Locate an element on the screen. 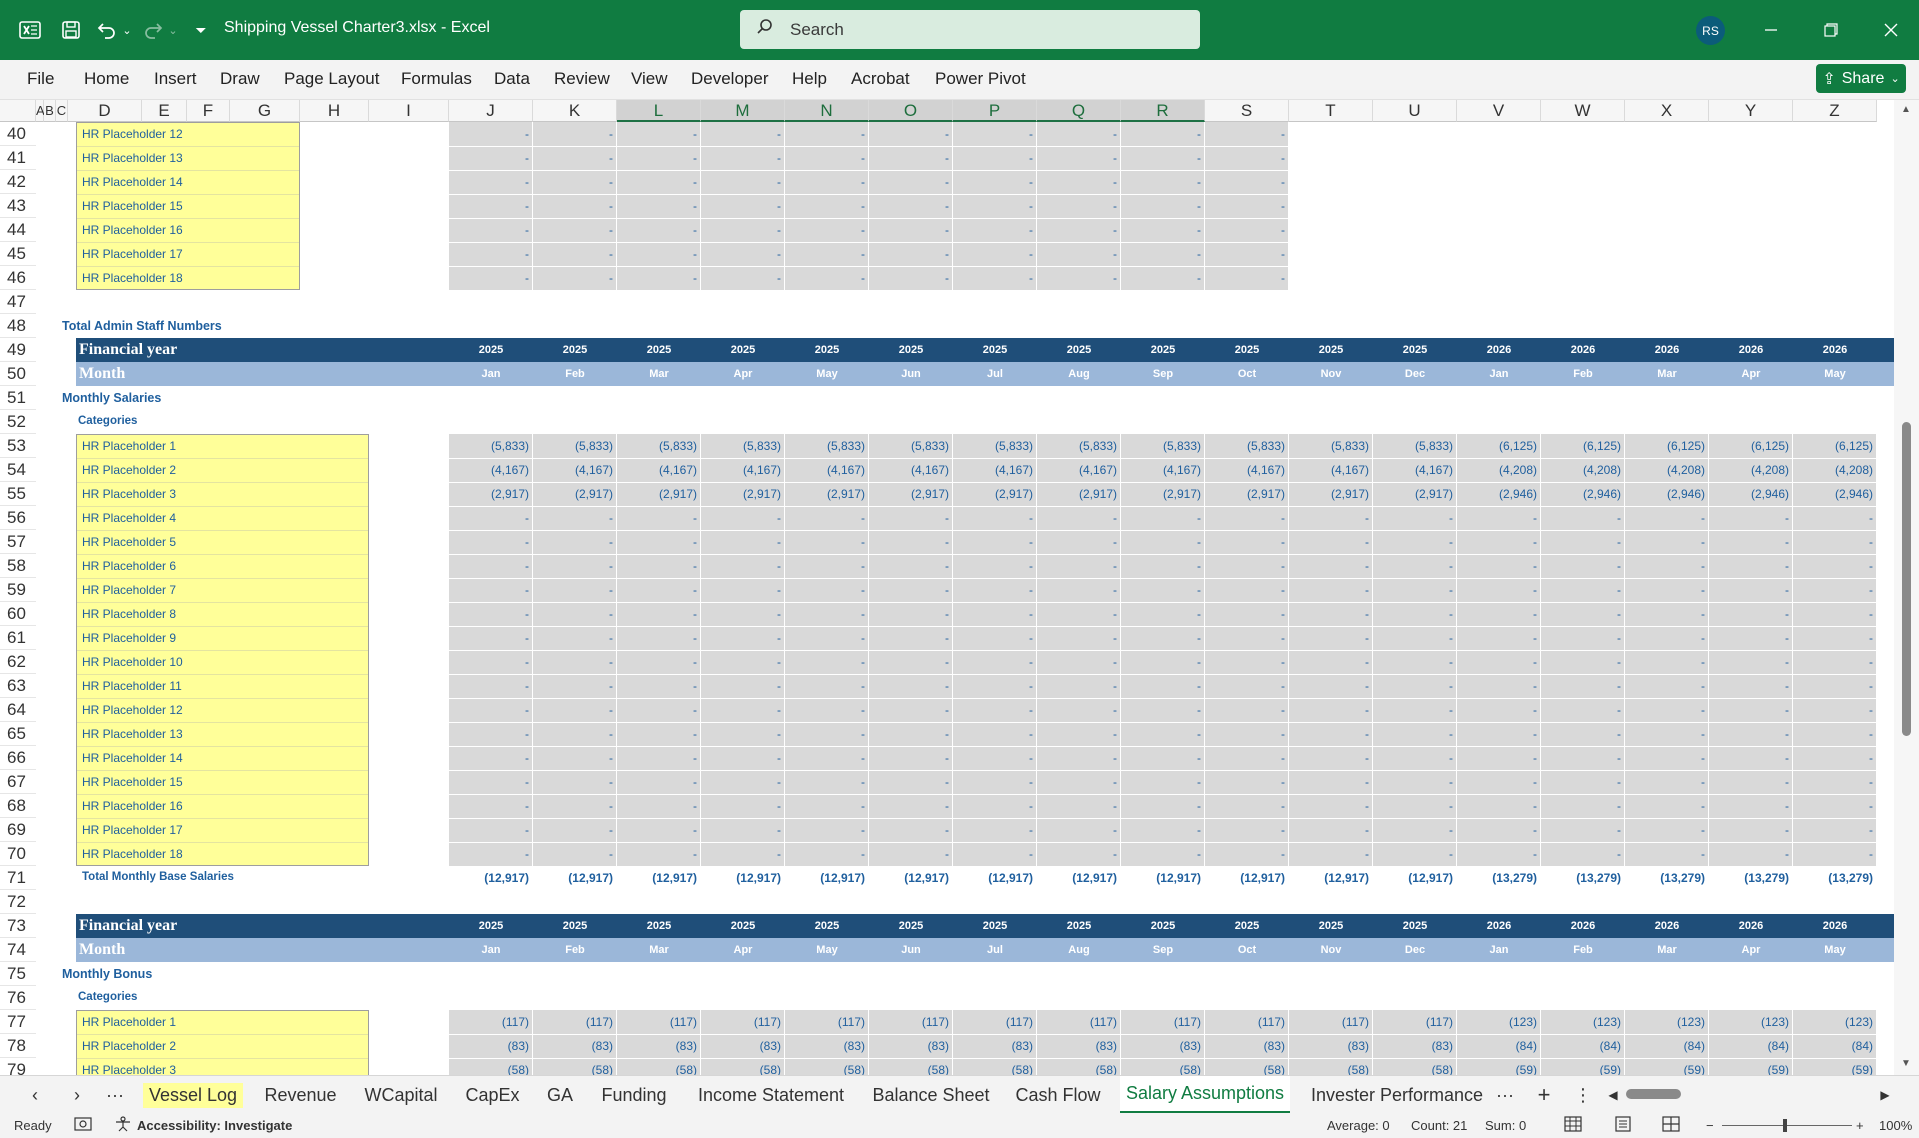  column-header-f: F is located at coordinates (208, 111).